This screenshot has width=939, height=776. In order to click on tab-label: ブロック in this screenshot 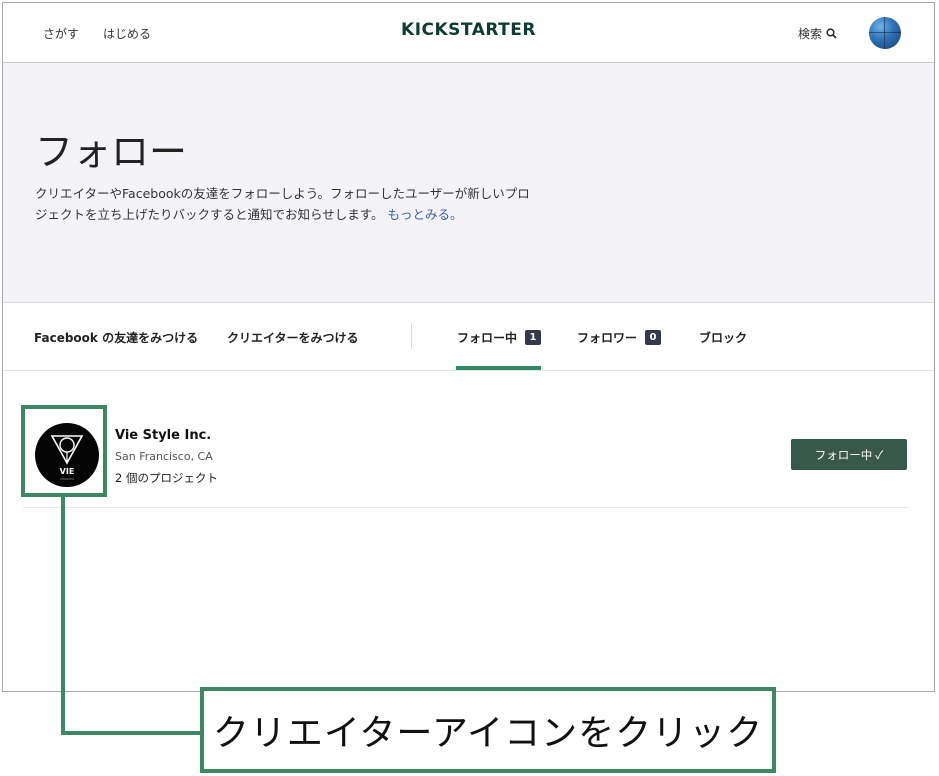, I will do `click(723, 338)`.